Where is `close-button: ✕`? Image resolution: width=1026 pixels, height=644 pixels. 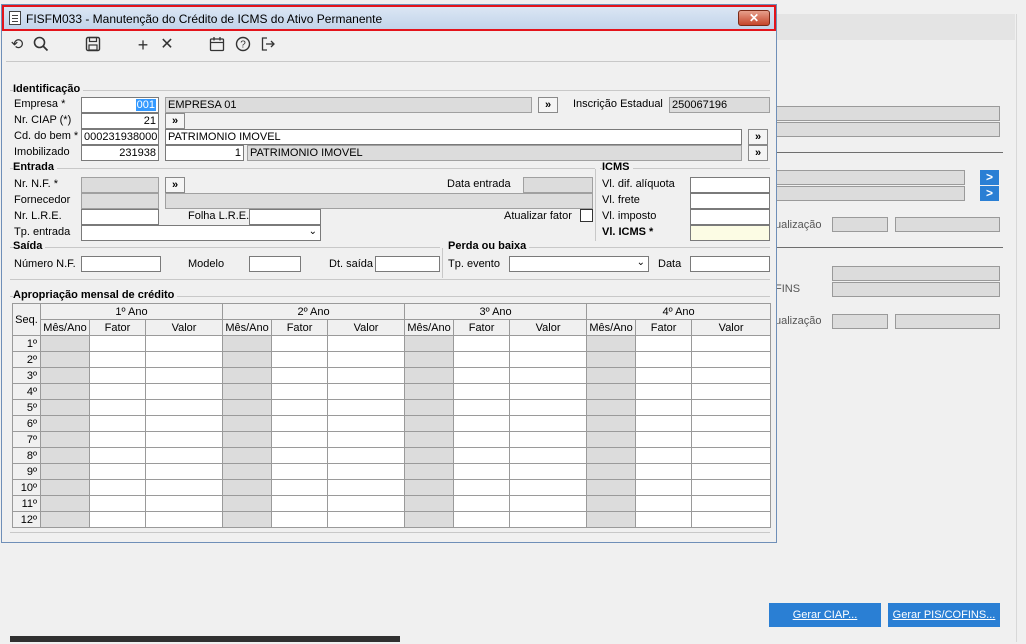 close-button: ✕ is located at coordinates (754, 18).